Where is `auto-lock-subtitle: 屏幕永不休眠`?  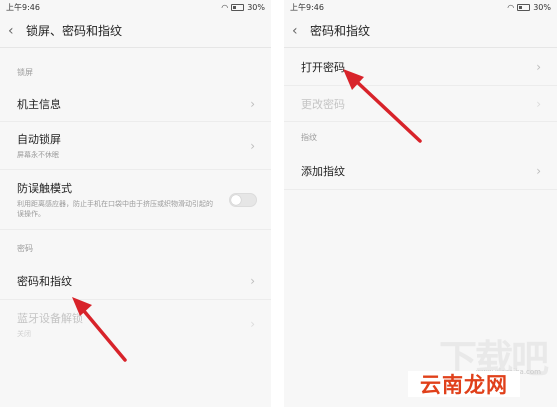 auto-lock-subtitle: 屏幕永不休眠 is located at coordinates (38, 155).